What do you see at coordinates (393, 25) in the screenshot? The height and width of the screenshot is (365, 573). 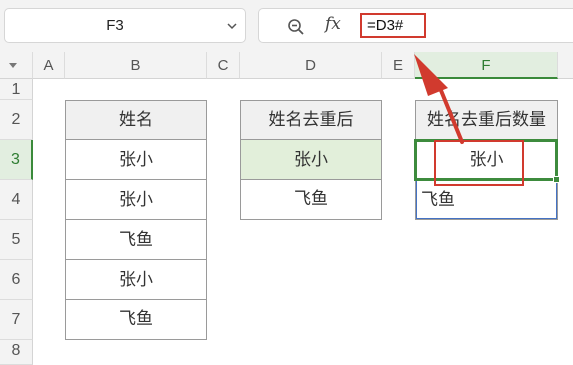 I see `formula-text: =D3#` at bounding box center [393, 25].